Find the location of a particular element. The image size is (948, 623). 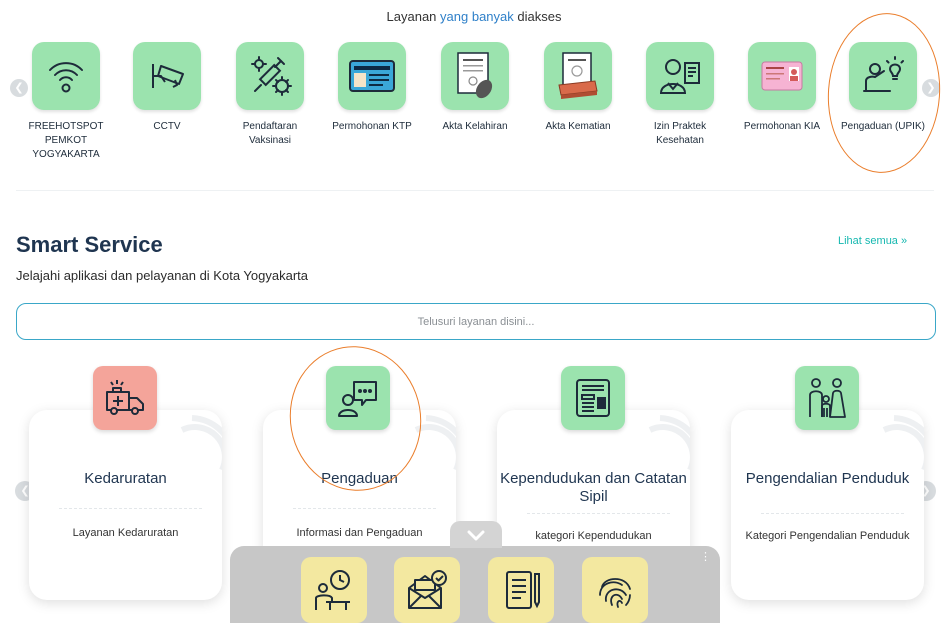

card-description: Kategori Pengendalian Penduduk is located at coordinates (827, 536).